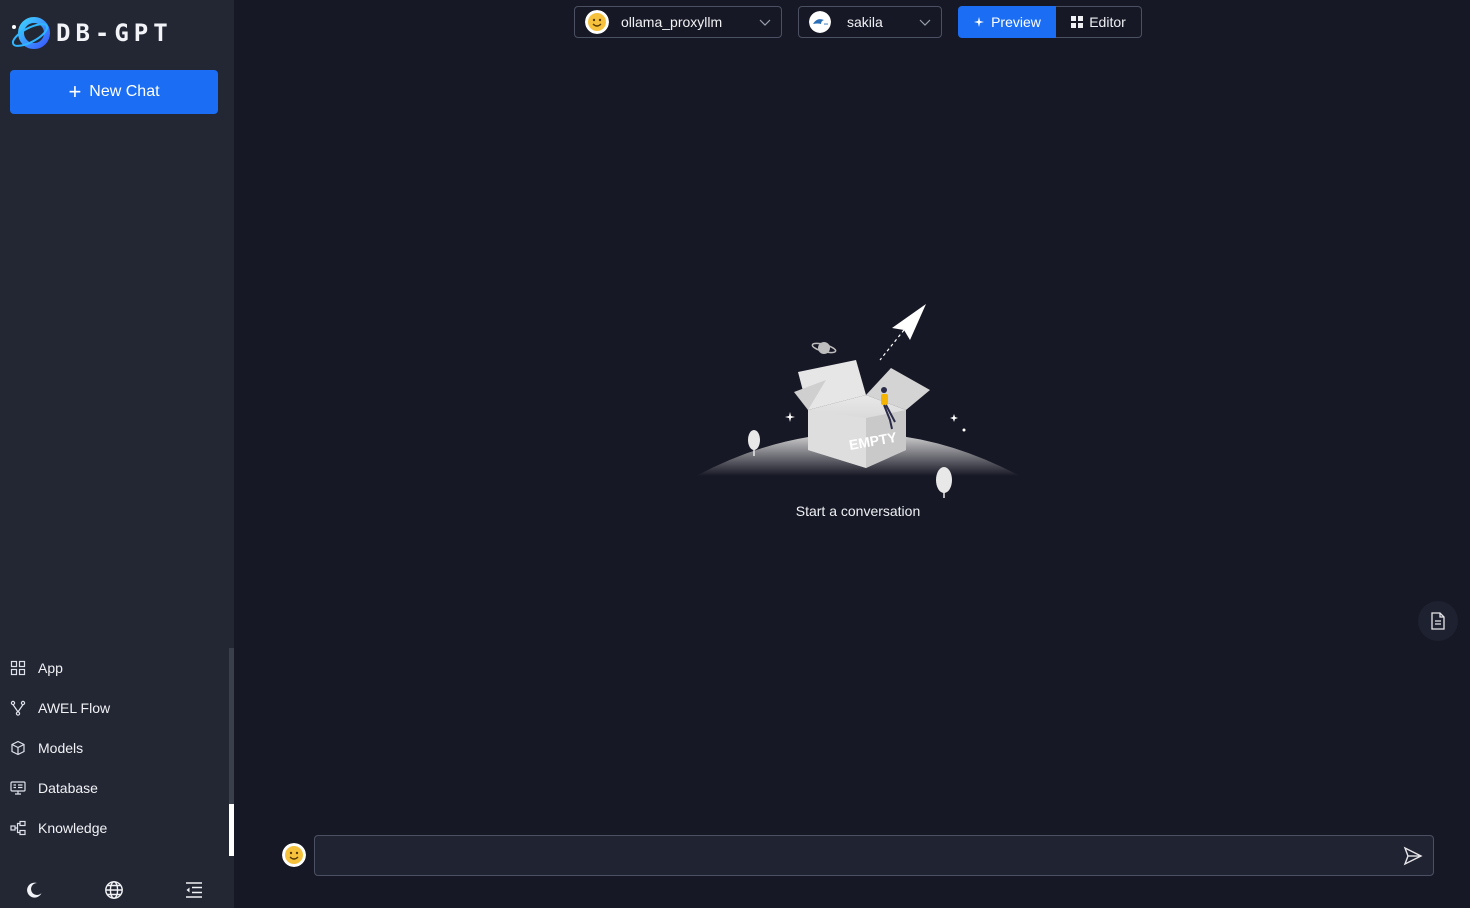  Describe the element at coordinates (231, 830) in the screenshot. I see `sidebar-scrollbar-thumb` at that location.